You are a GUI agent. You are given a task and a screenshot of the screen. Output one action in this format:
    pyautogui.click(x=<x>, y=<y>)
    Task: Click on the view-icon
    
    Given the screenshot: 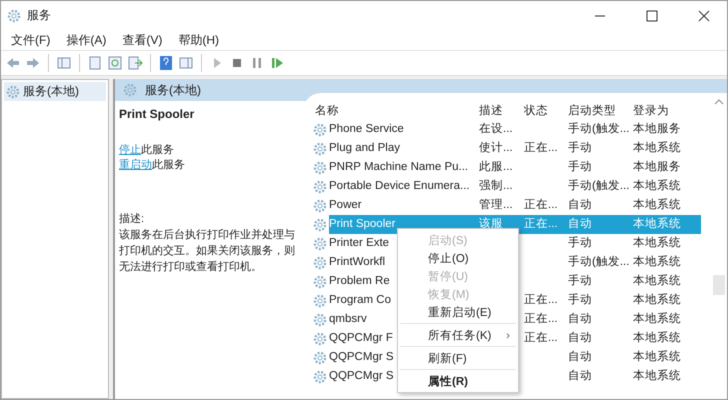 What is the action you would take?
    pyautogui.click(x=186, y=63)
    